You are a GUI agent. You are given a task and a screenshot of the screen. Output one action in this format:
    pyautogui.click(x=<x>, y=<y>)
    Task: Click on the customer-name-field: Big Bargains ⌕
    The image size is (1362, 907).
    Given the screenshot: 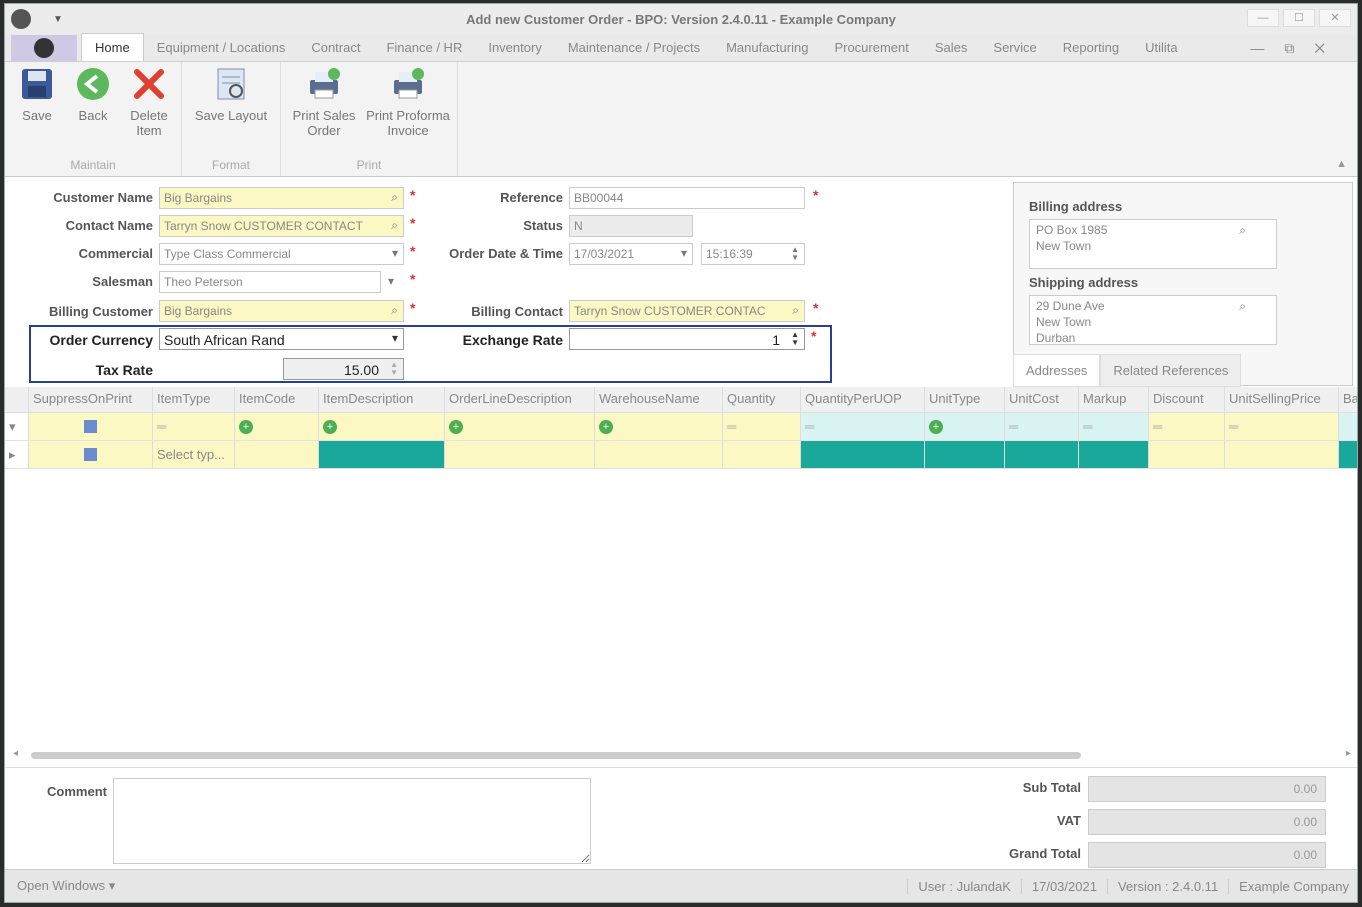 What is the action you would take?
    pyautogui.click(x=281, y=198)
    